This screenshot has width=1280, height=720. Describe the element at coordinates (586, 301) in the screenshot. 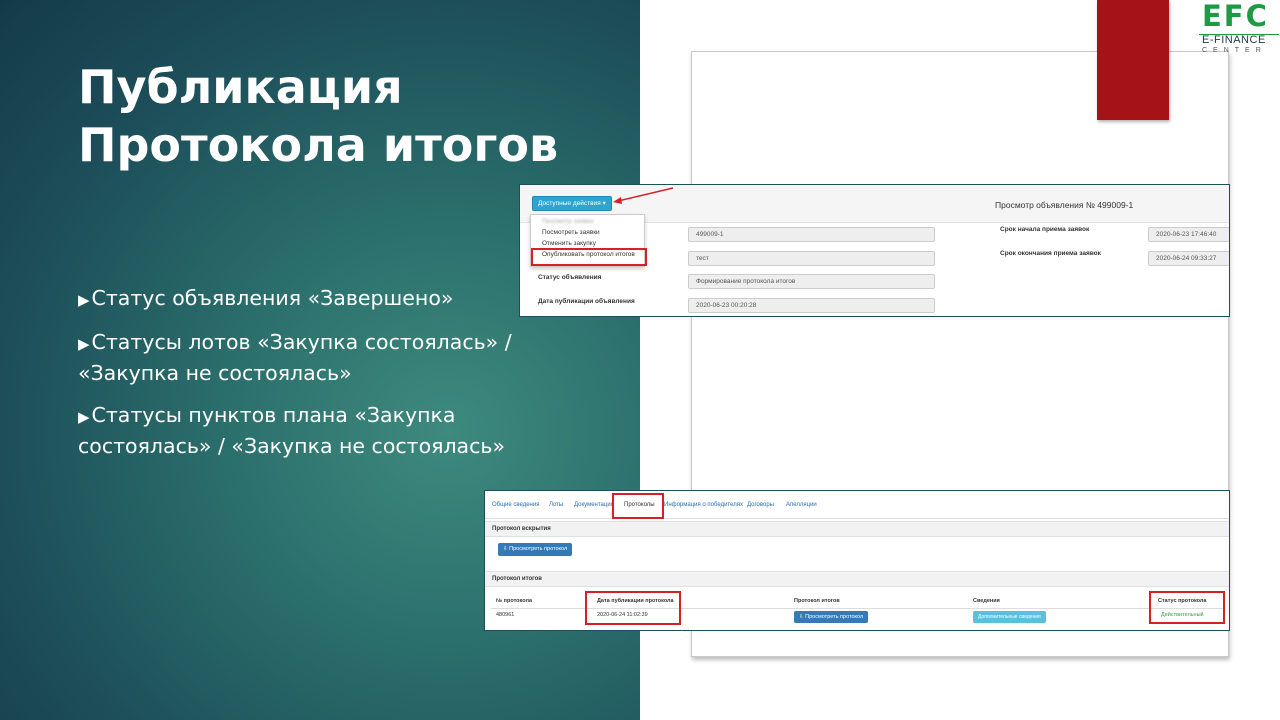

I see `pub-date-label: Дата публикации объявления` at that location.